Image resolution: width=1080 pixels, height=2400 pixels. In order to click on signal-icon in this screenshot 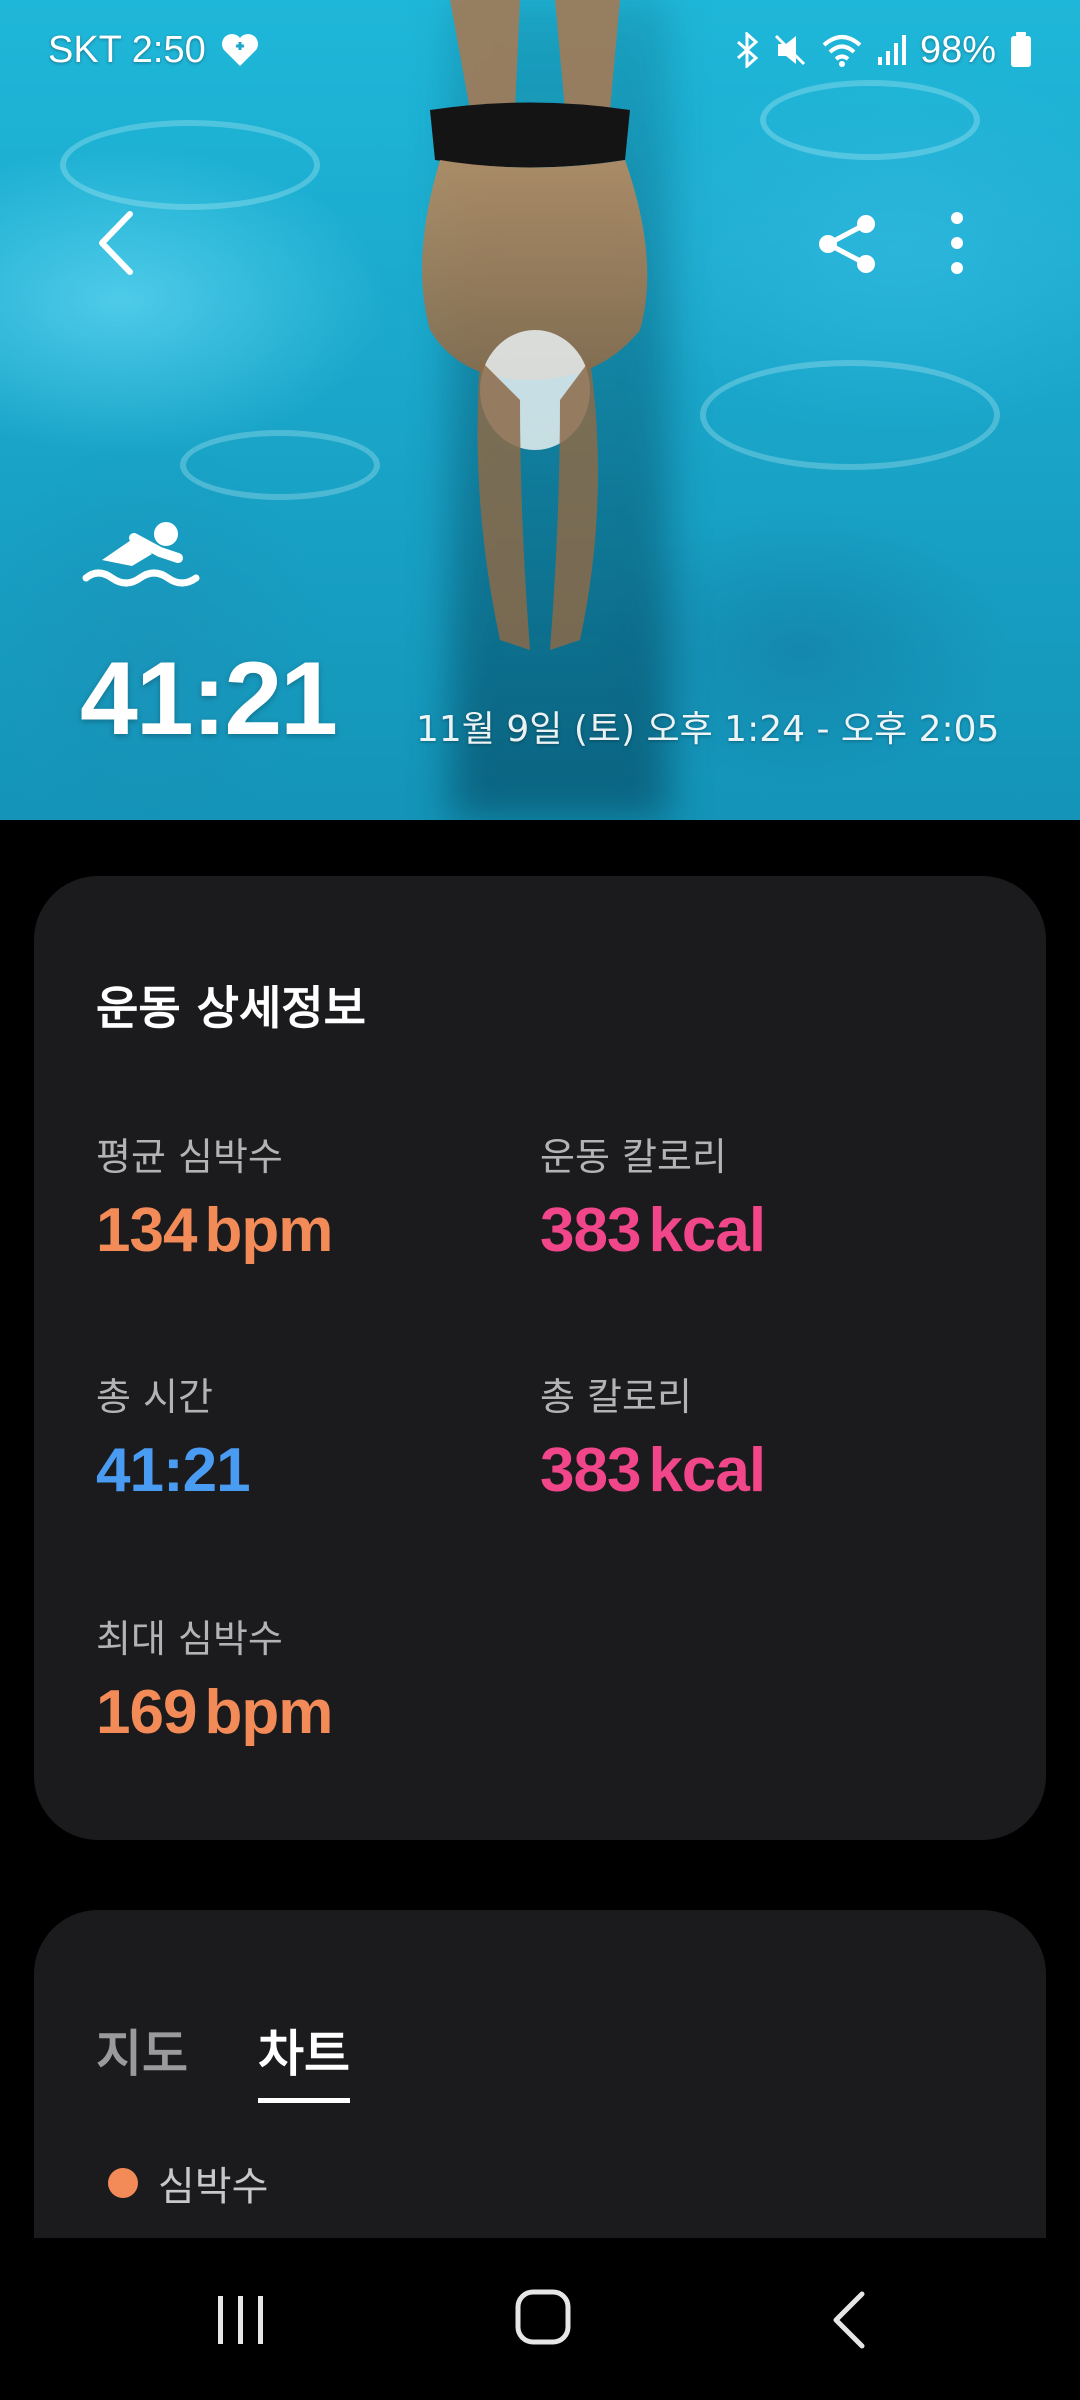, I will do `click(891, 50)`.